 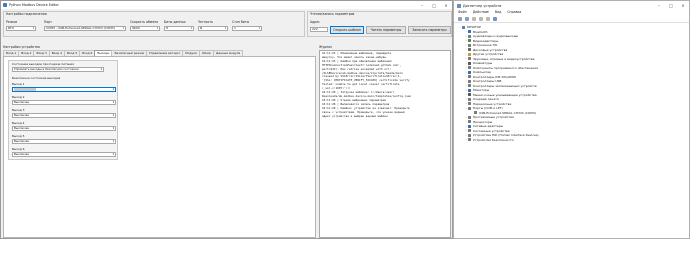 What do you see at coordinates (481, 19) in the screenshot?
I see `help-icon` at bounding box center [481, 19].